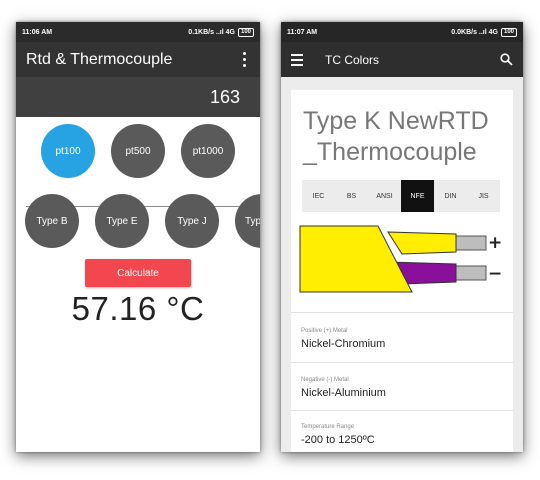  What do you see at coordinates (402, 339) in the screenshot?
I see `property-positive-metal: Positive (+) Metal Nickel-Chromium` at bounding box center [402, 339].